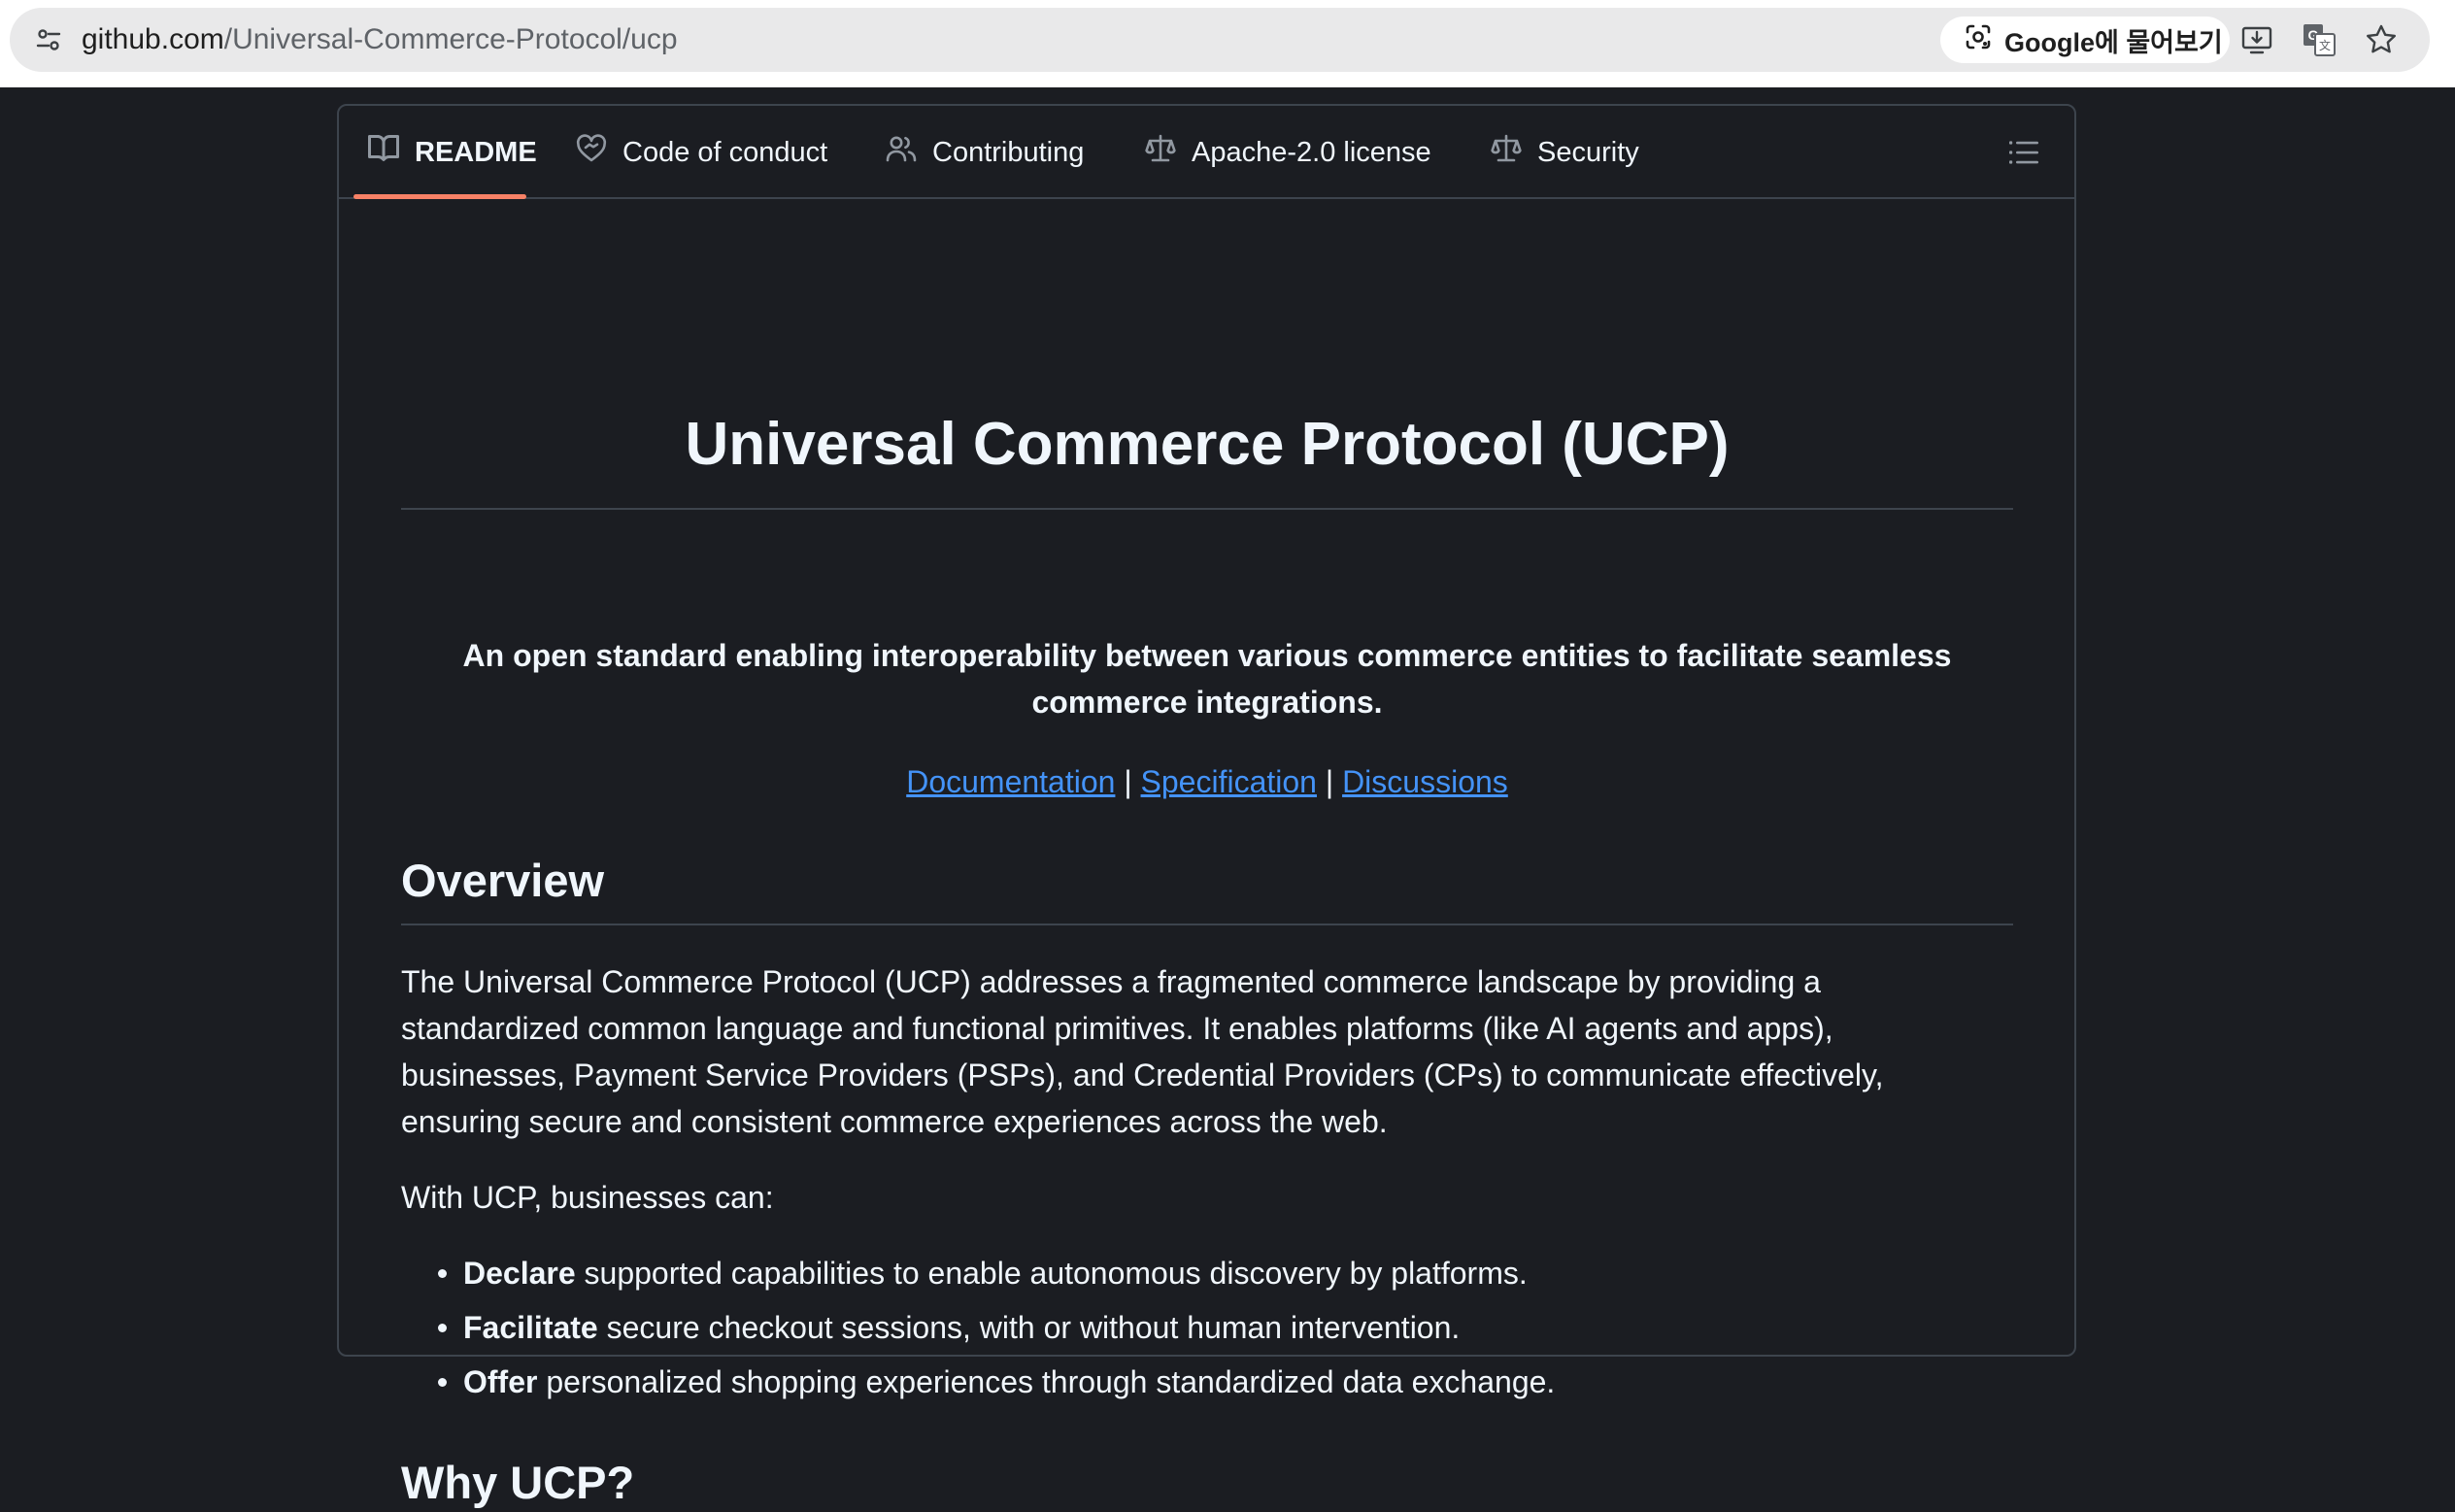 The height and width of the screenshot is (1512, 2455). I want to click on with-ucp-paragraph: With UCP, businesses can:, so click(587, 1197).